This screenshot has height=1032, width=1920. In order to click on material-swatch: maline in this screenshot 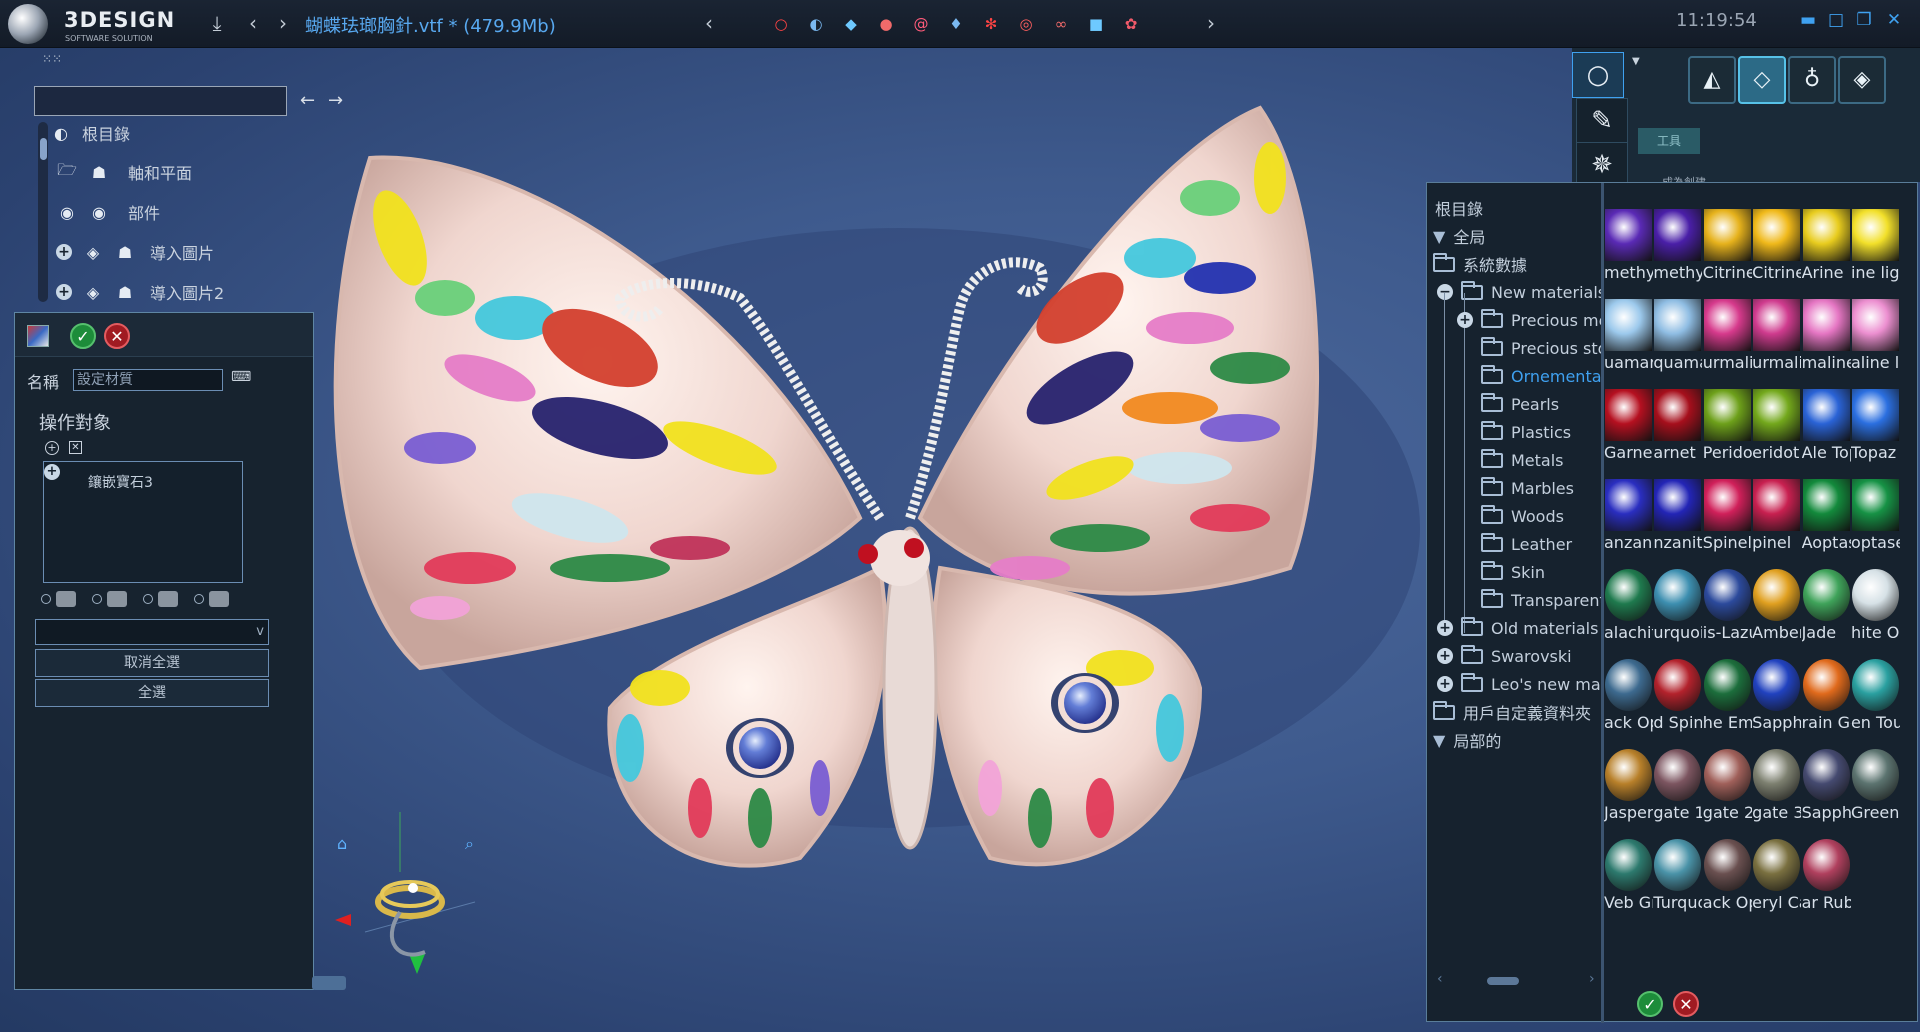, I will do `click(1826, 342)`.